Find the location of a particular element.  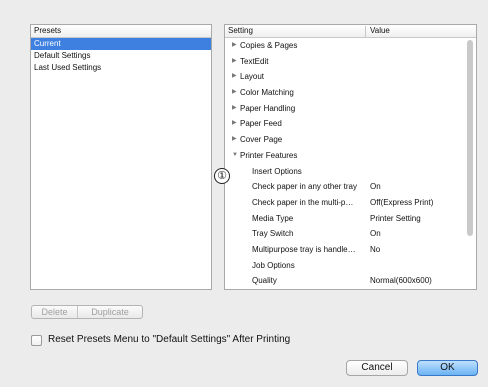

settings-row: ▶ Paper Handling is located at coordinates (350, 109).